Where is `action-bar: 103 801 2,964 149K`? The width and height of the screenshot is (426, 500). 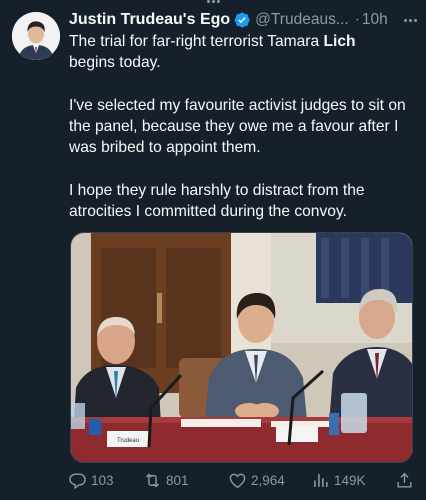 action-bar: 103 801 2,964 149K is located at coordinates (244, 480).